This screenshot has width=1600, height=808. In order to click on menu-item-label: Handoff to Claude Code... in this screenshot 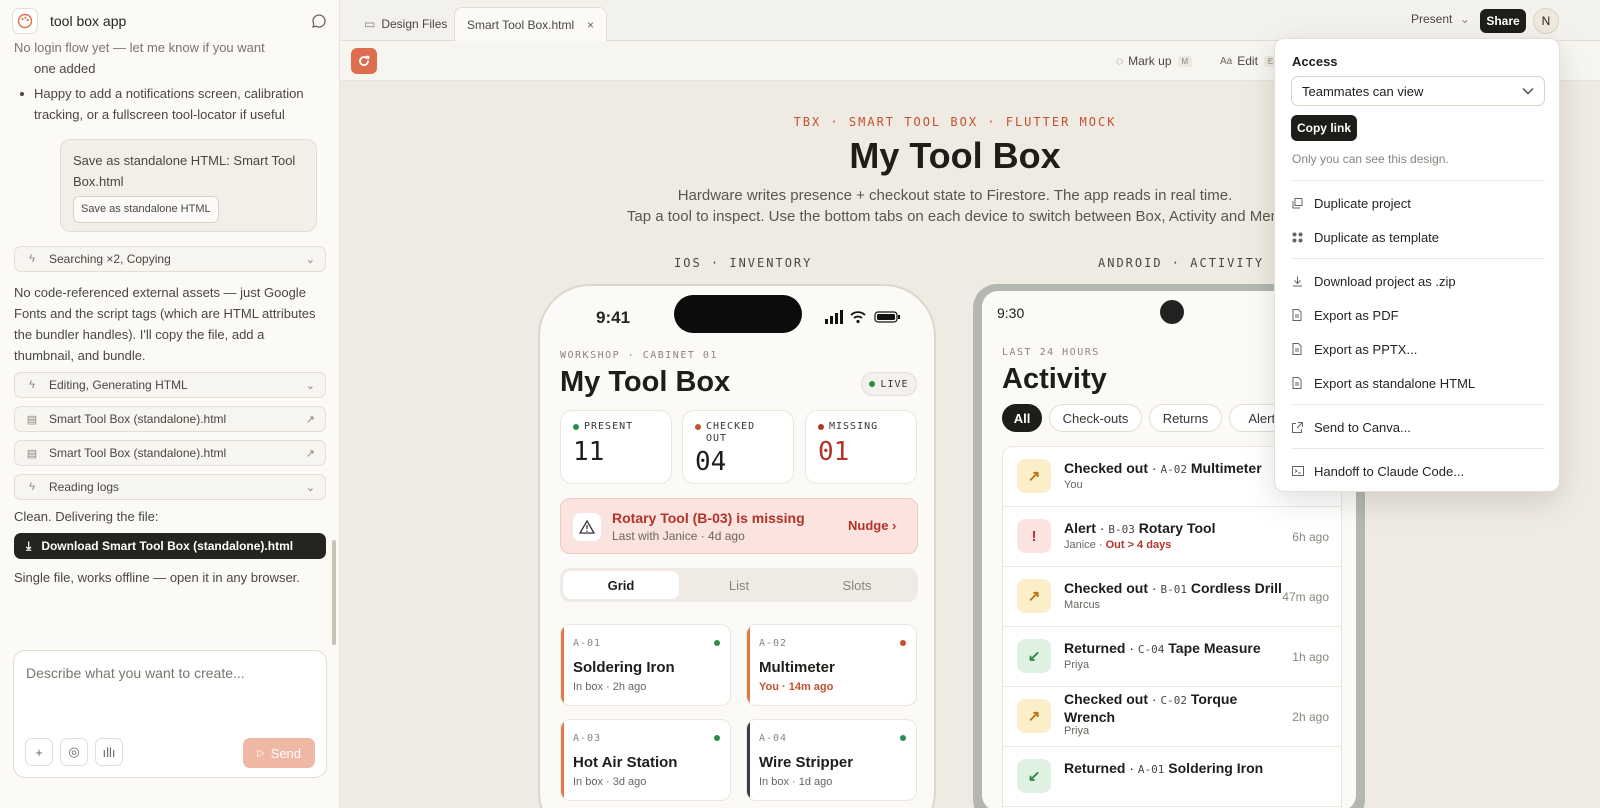, I will do `click(1389, 471)`.